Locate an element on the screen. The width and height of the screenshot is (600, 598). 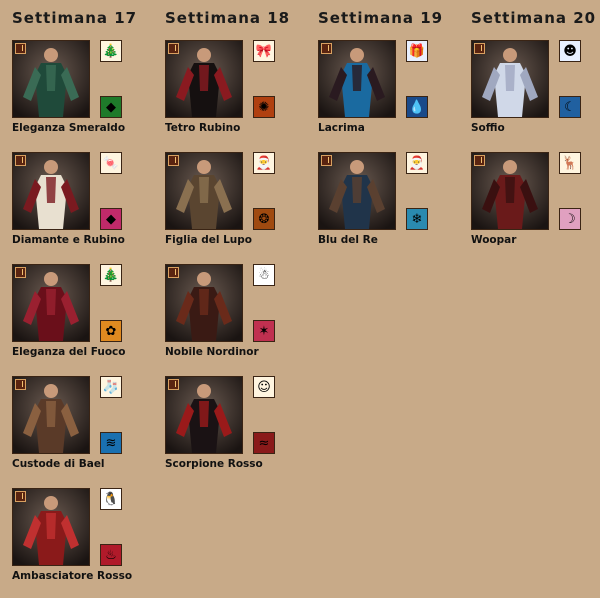
outfit-name: Woopar is located at coordinates (494, 240).